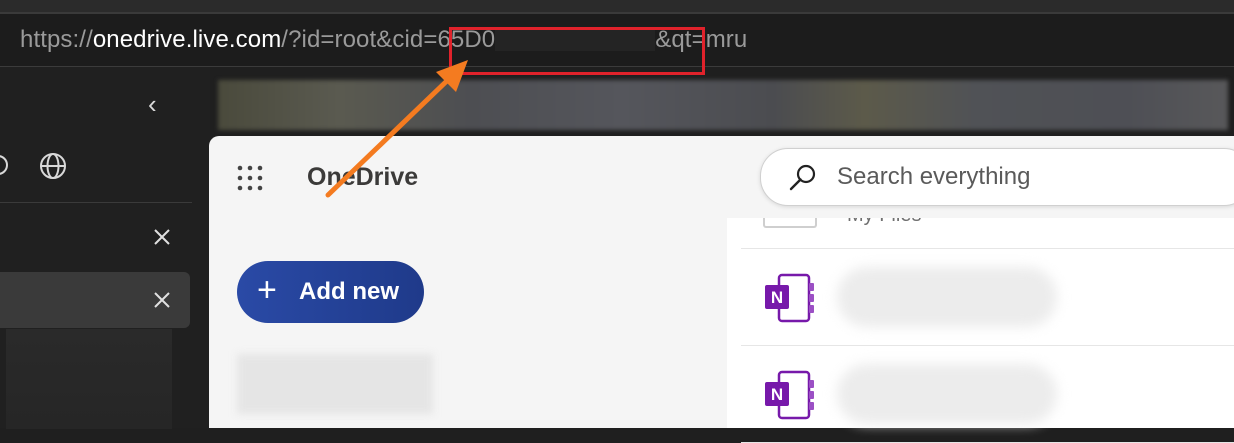 The width and height of the screenshot is (1234, 443). What do you see at coordinates (362, 177) in the screenshot?
I see `brand-title: OneDrive` at bounding box center [362, 177].